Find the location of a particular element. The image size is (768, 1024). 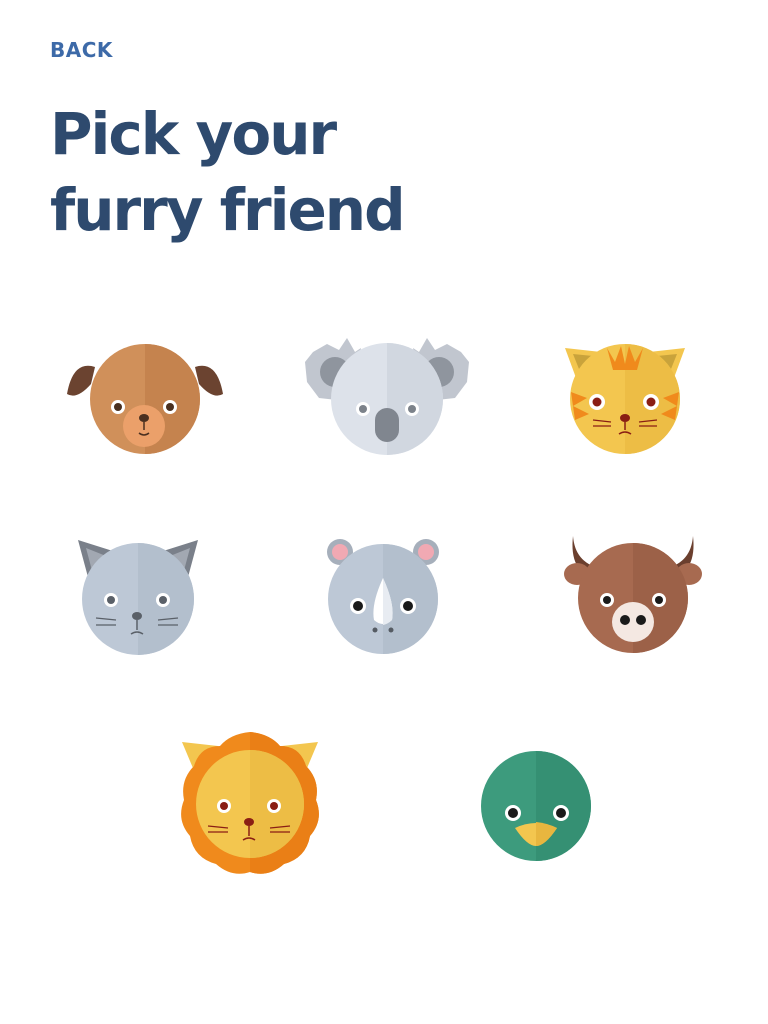

animal-option-koala is located at coordinates (387, 397).